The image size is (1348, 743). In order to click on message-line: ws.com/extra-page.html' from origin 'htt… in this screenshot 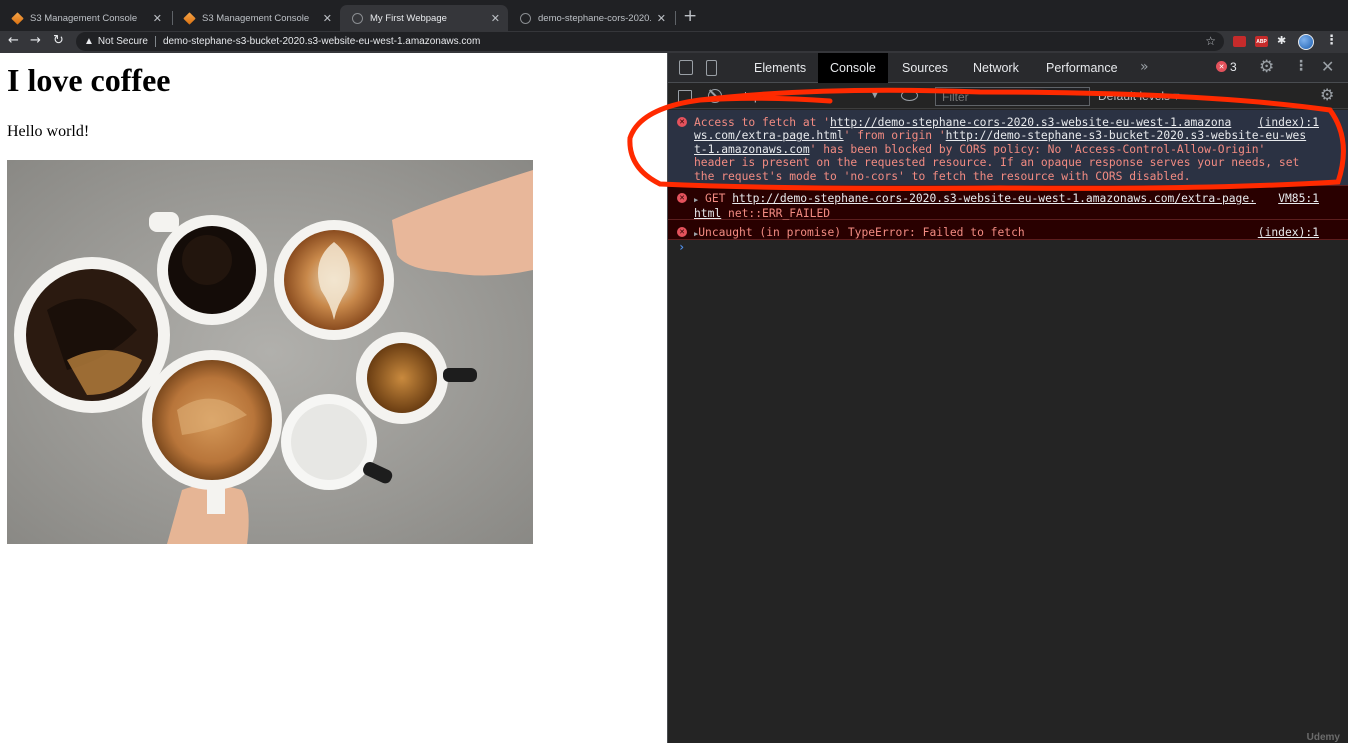, I will do `click(1006, 135)`.